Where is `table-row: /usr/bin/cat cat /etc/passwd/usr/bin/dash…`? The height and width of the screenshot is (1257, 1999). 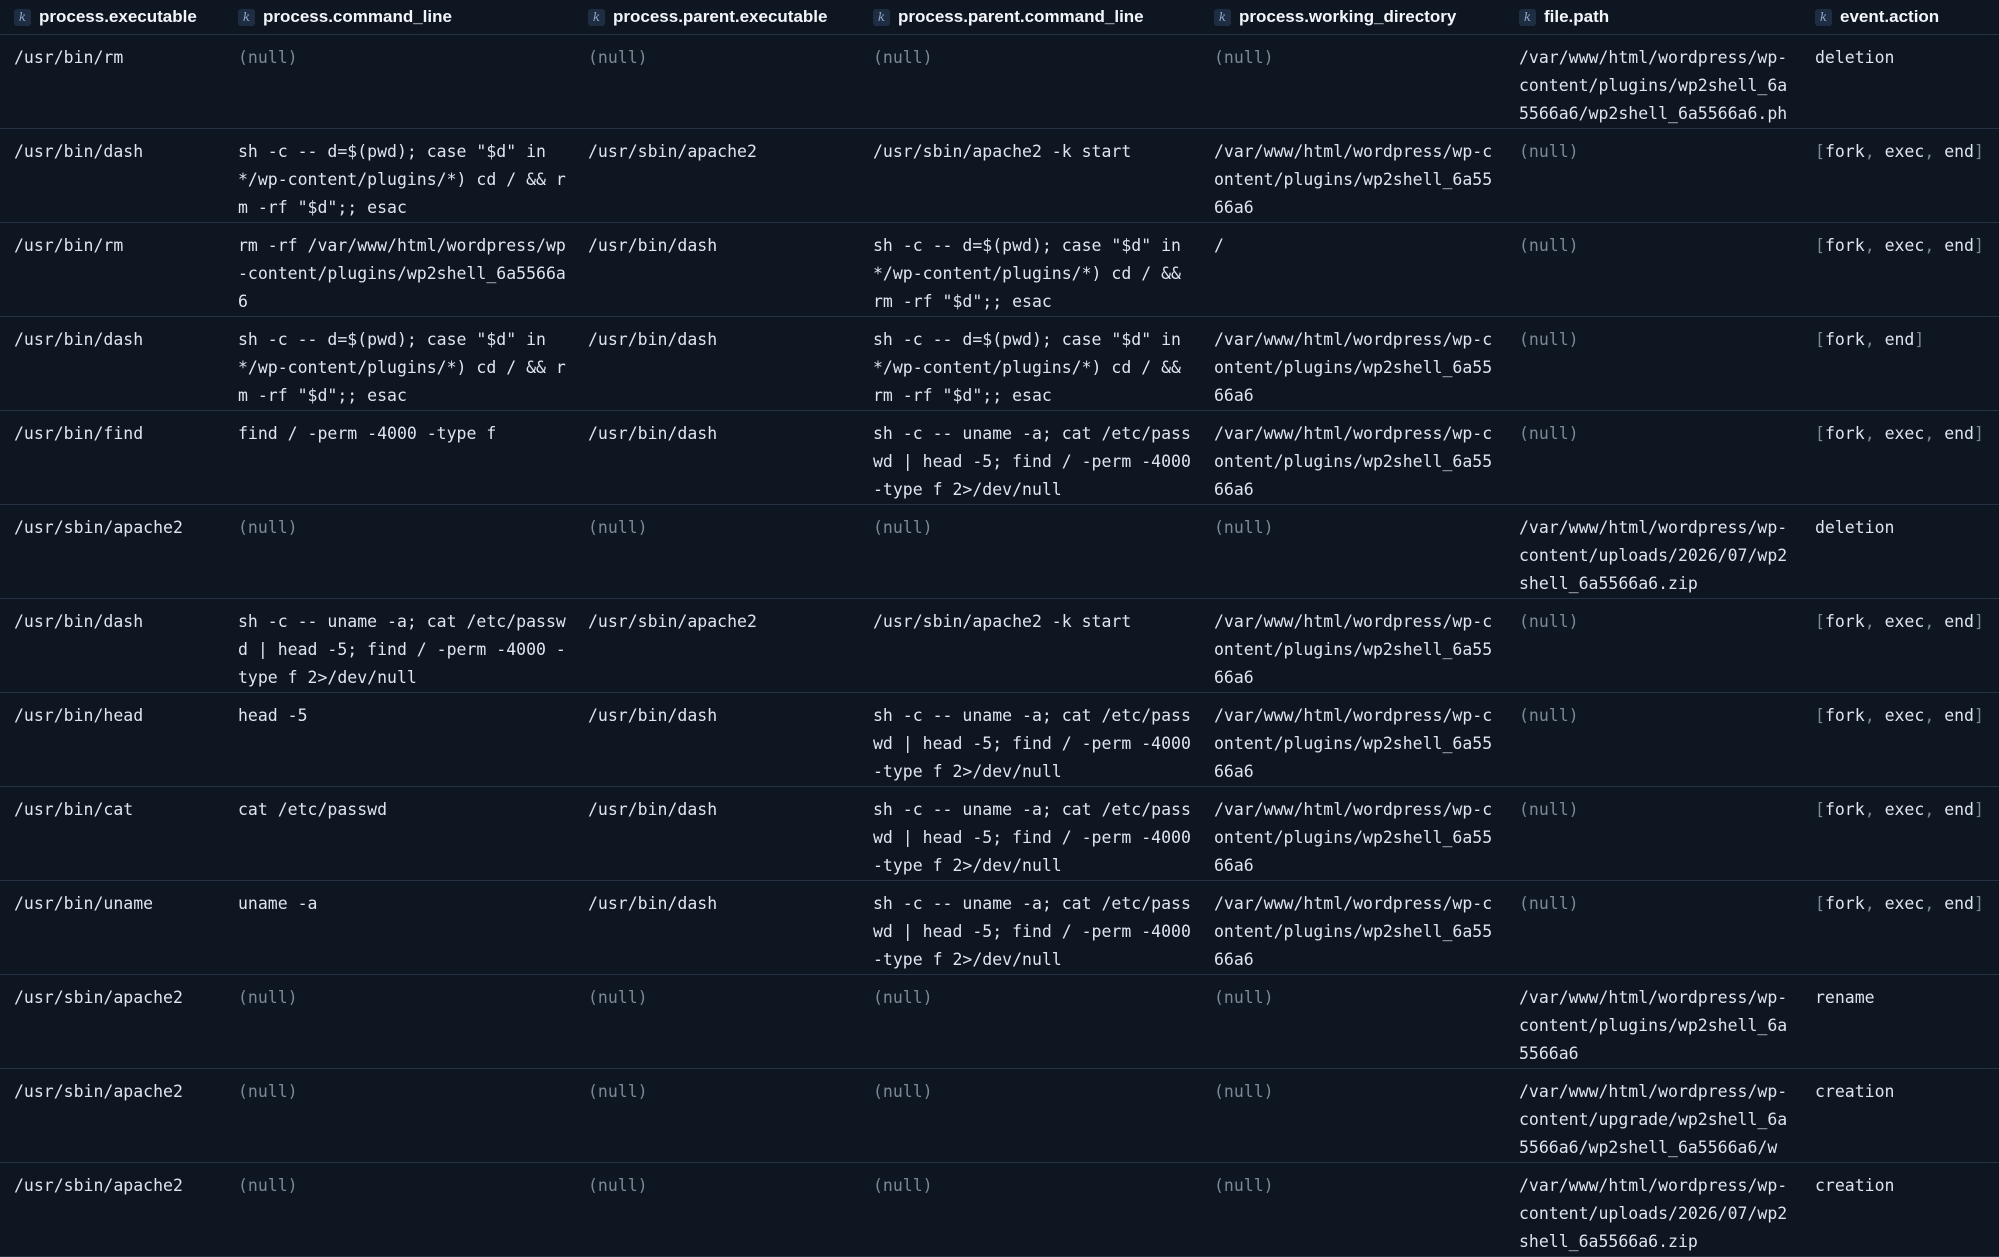
table-row: /usr/bin/cat cat /etc/passwd/usr/bin/dash… is located at coordinates (999, 833).